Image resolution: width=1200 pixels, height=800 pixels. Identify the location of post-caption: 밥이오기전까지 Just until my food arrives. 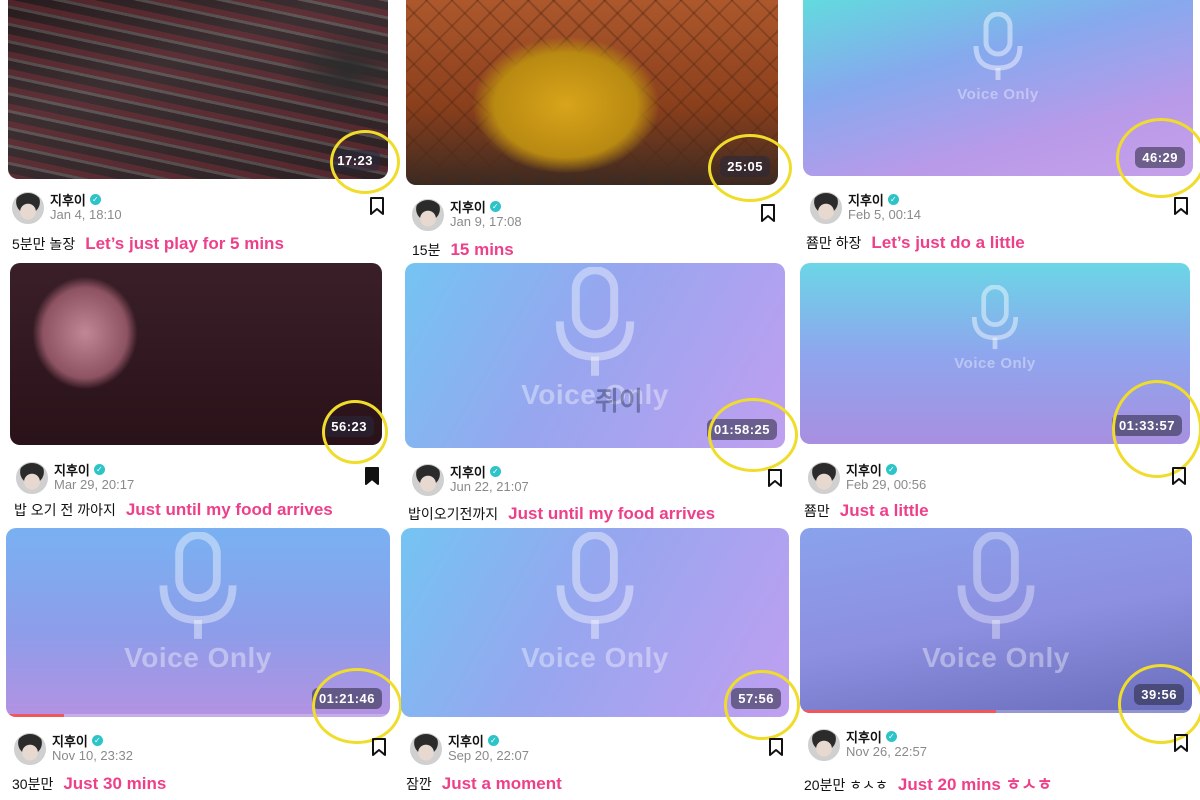
(561, 514).